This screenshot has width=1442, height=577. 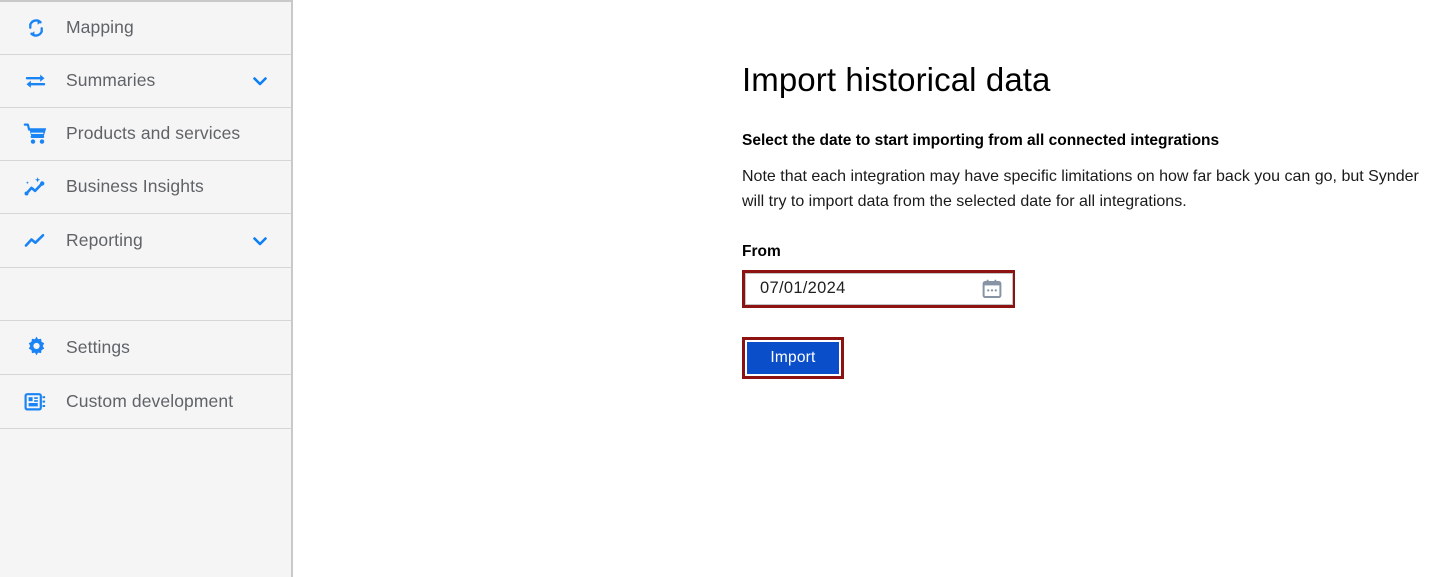 I want to click on calendar-icon, so click(x=992, y=289).